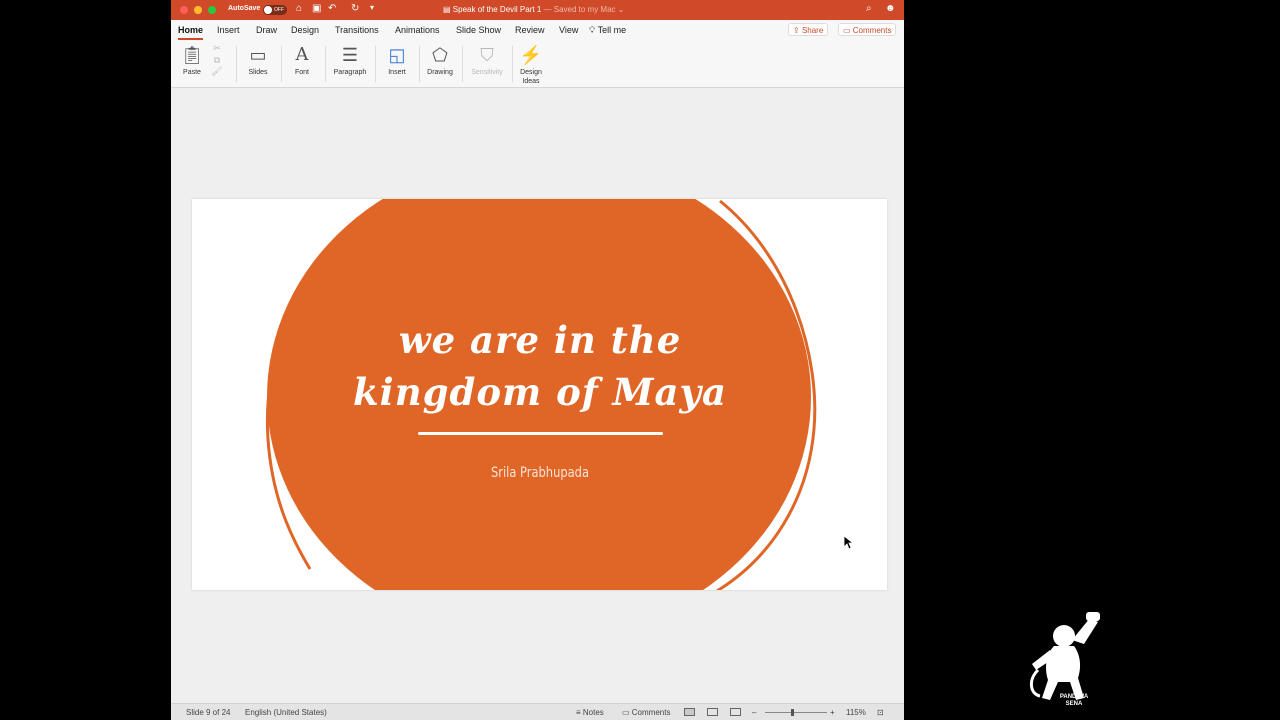 Image resolution: width=1280 pixels, height=720 pixels. I want to click on maximize-window-button, so click(212, 10).